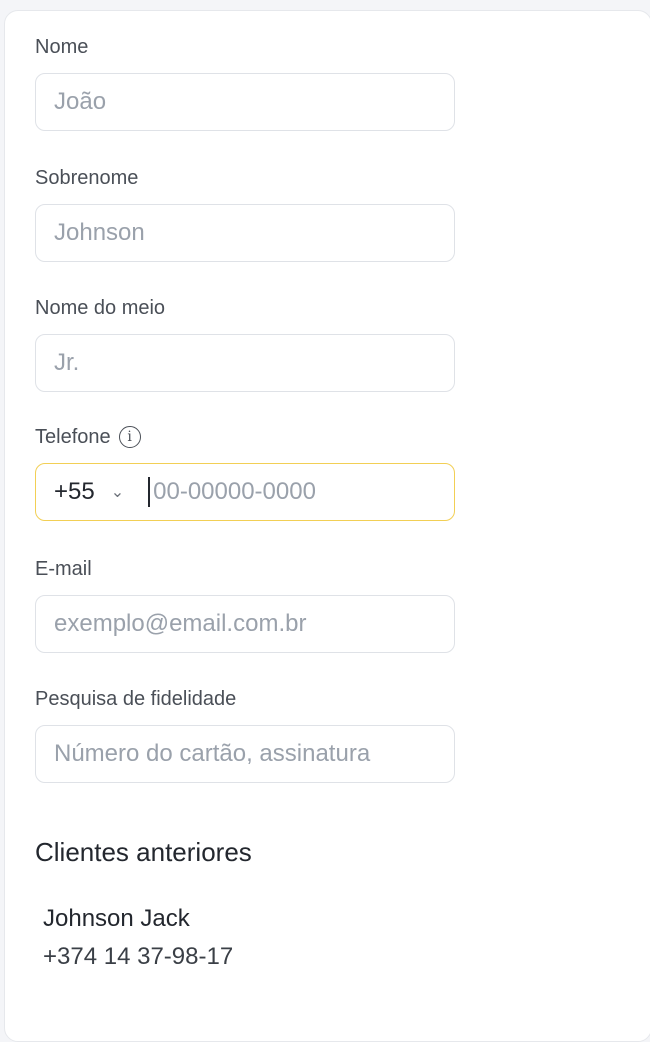 Image resolution: width=650 pixels, height=1042 pixels. I want to click on middle-name-field: Nome do meio Jr., so click(245, 344).